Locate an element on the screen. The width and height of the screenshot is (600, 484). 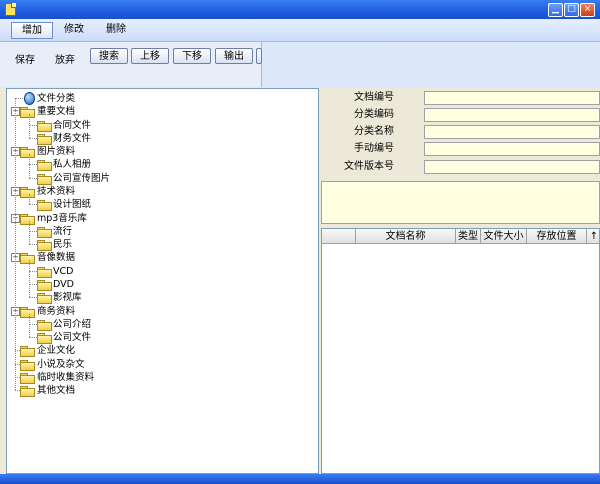
export-button: 输出 is located at coordinates (234, 56).